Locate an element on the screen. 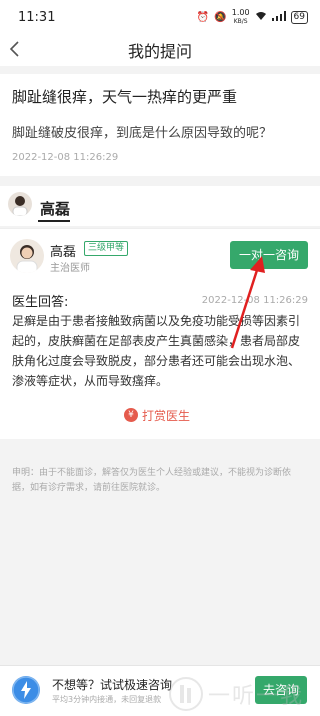 Image resolution: width=320 pixels, height=716 pixels. yen-icon: ¥ is located at coordinates (131, 415).